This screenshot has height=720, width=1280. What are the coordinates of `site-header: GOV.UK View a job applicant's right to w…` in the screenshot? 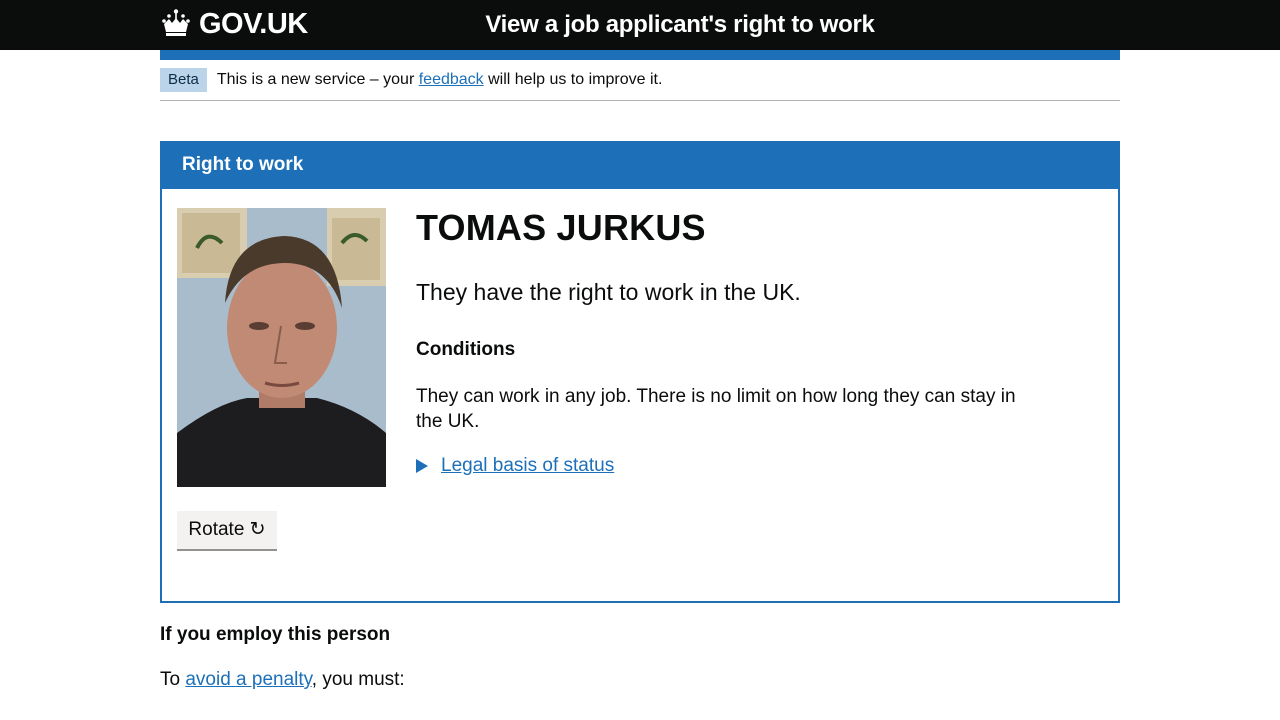 It's located at (640, 25).